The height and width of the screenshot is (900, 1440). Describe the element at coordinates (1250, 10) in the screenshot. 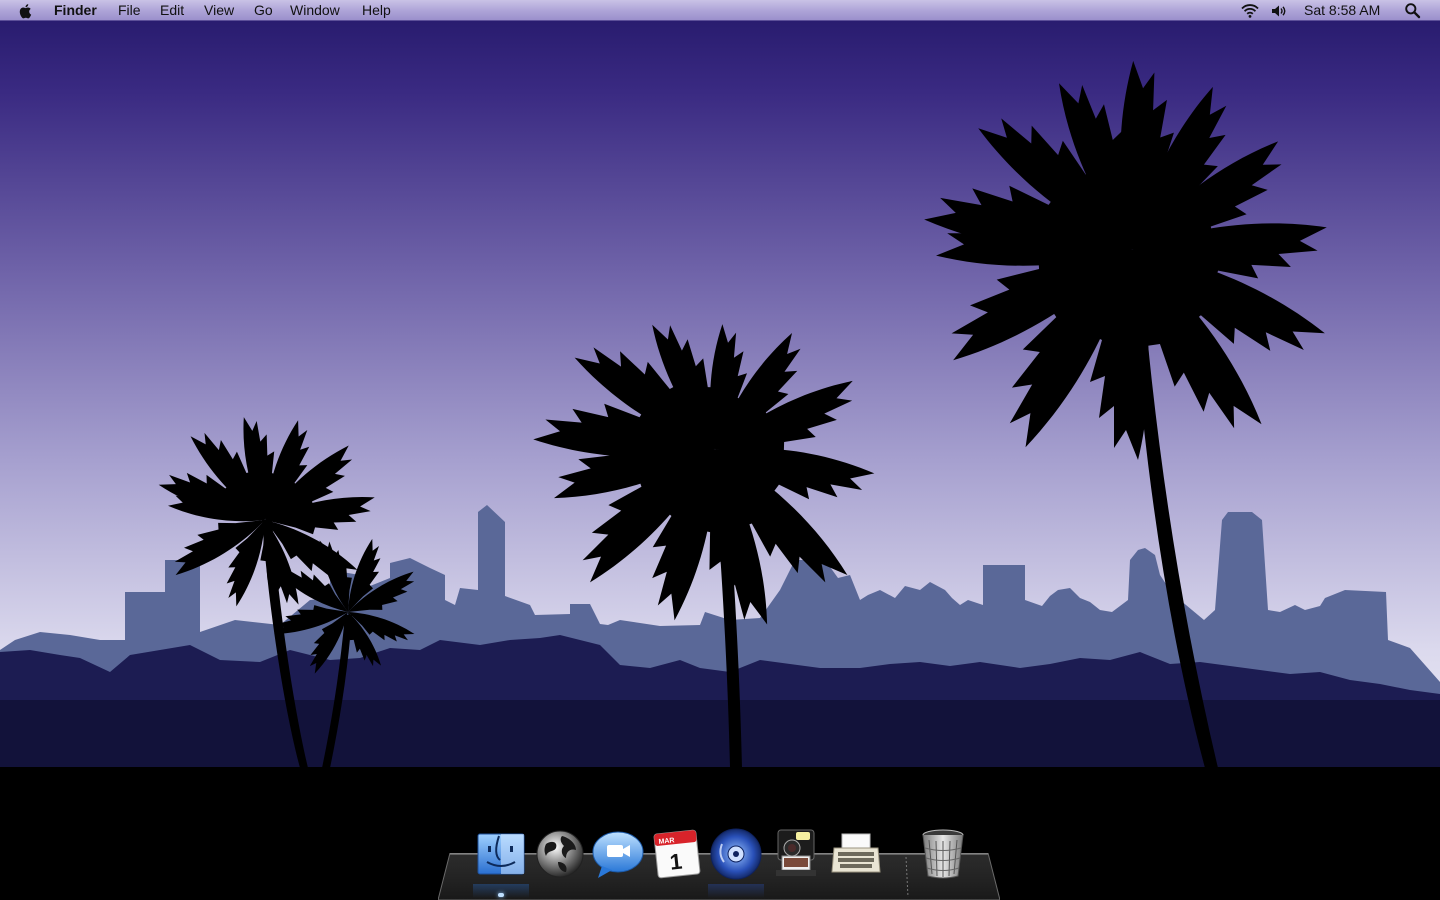

I see `wifi-icon` at that location.